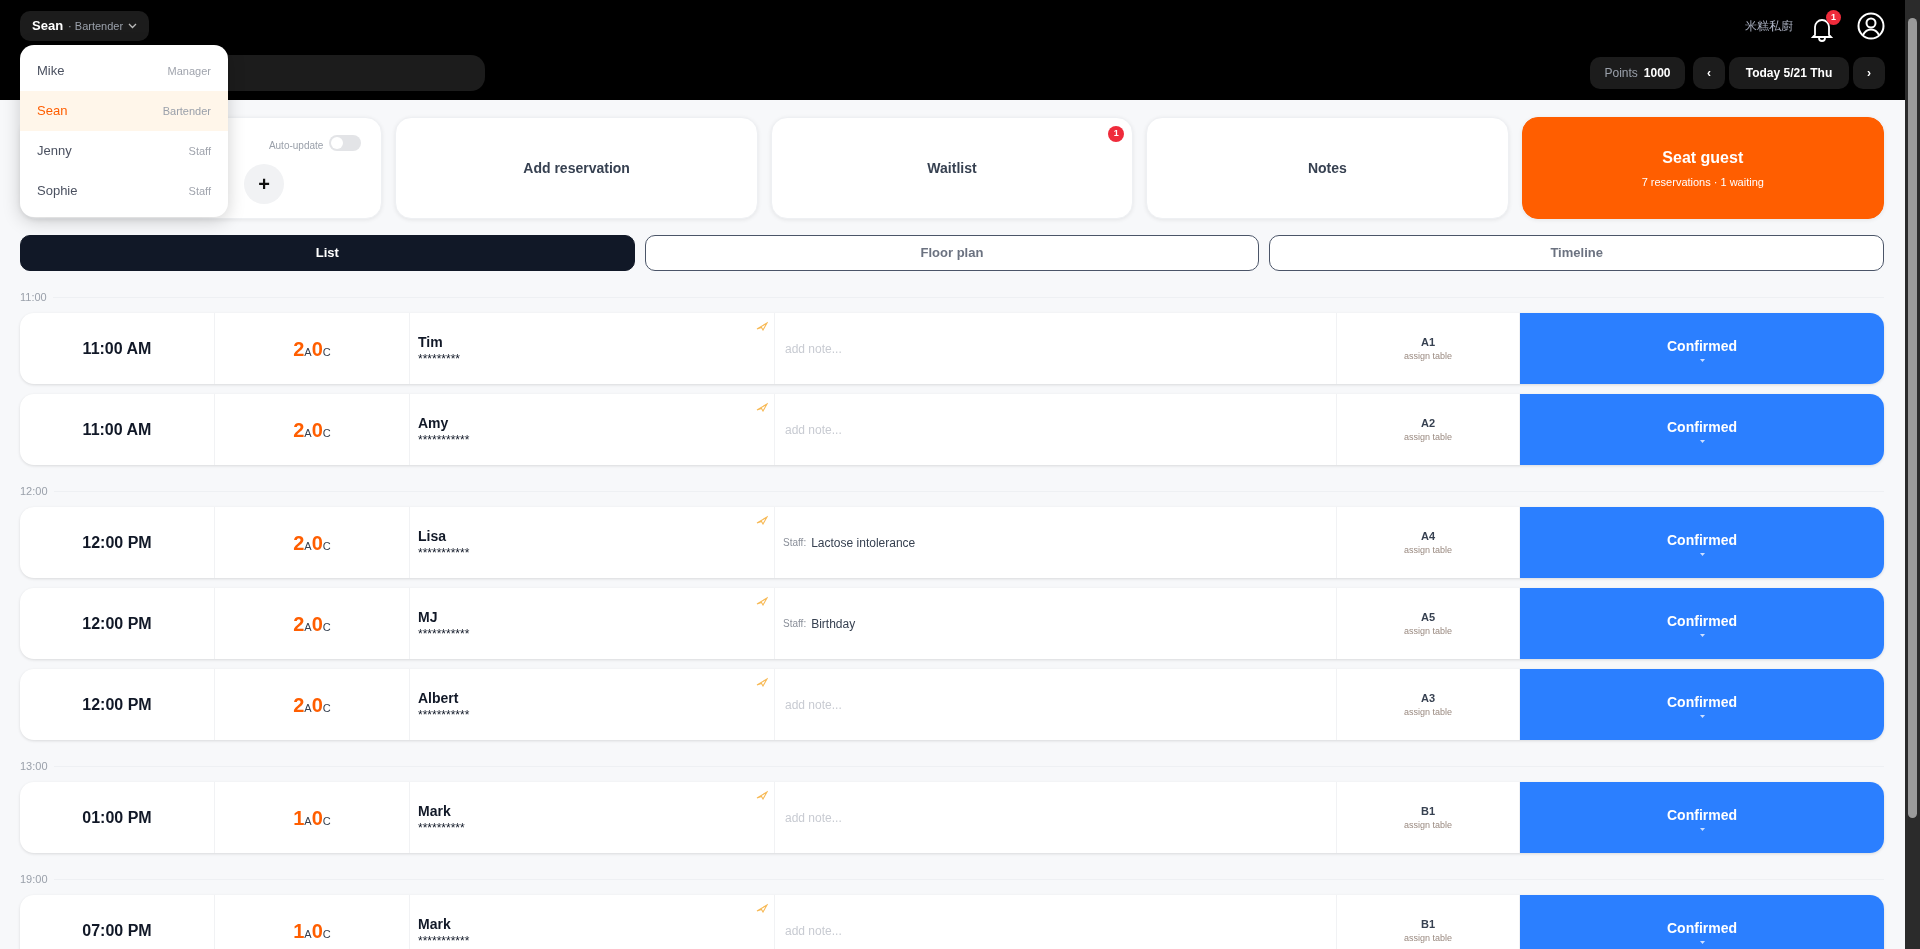  I want to click on note-text: Lactose intolerance, so click(863, 543).